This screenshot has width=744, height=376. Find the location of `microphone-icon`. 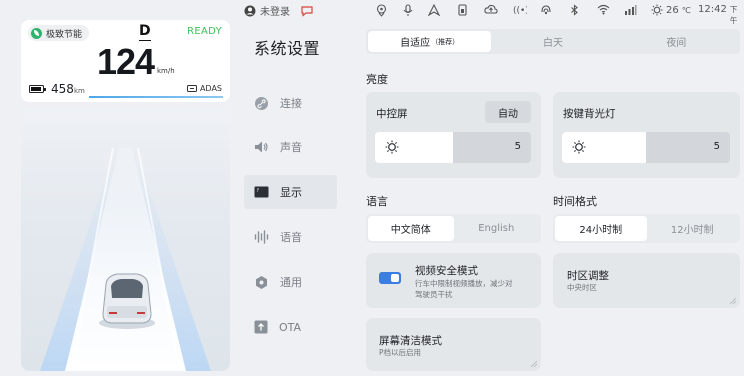

microphone-icon is located at coordinates (408, 10).